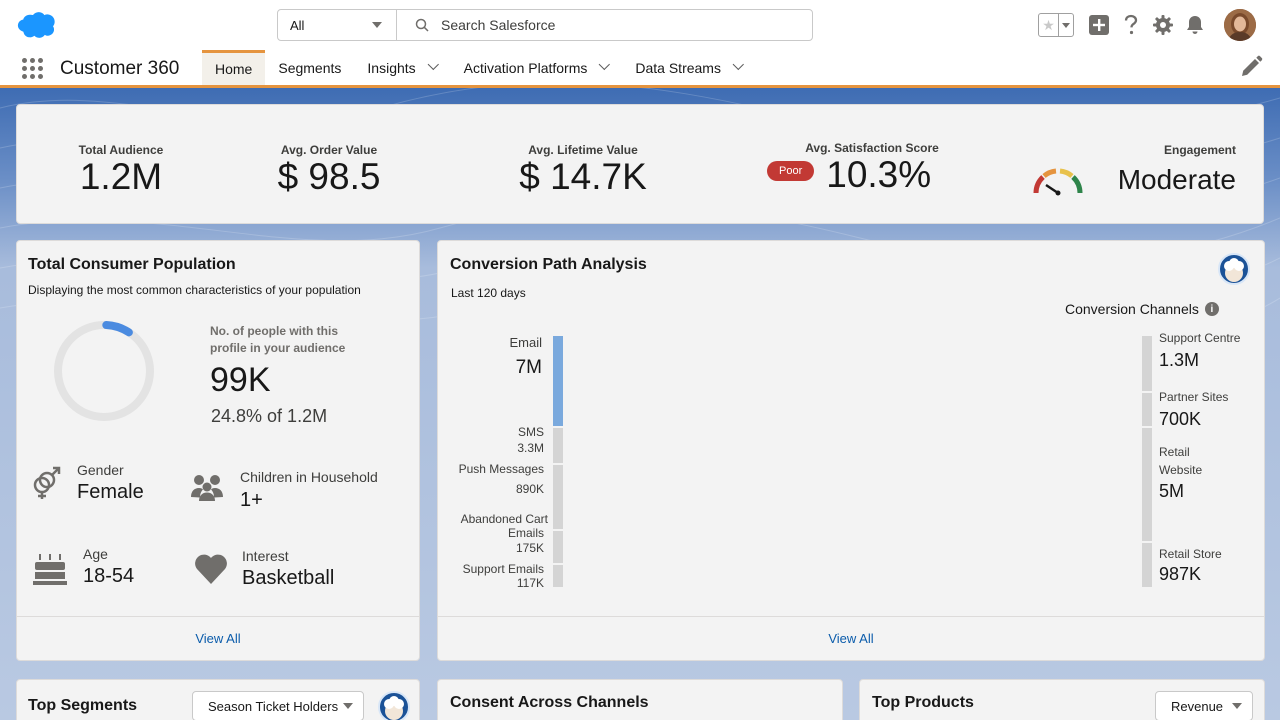 The width and height of the screenshot is (1280, 720). I want to click on card-title: Top Segments, so click(83, 705).